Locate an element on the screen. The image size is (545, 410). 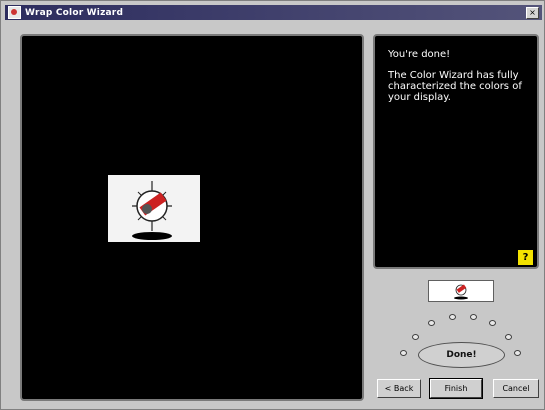
window-title: Wrap Color Wizard is located at coordinates (74, 12).